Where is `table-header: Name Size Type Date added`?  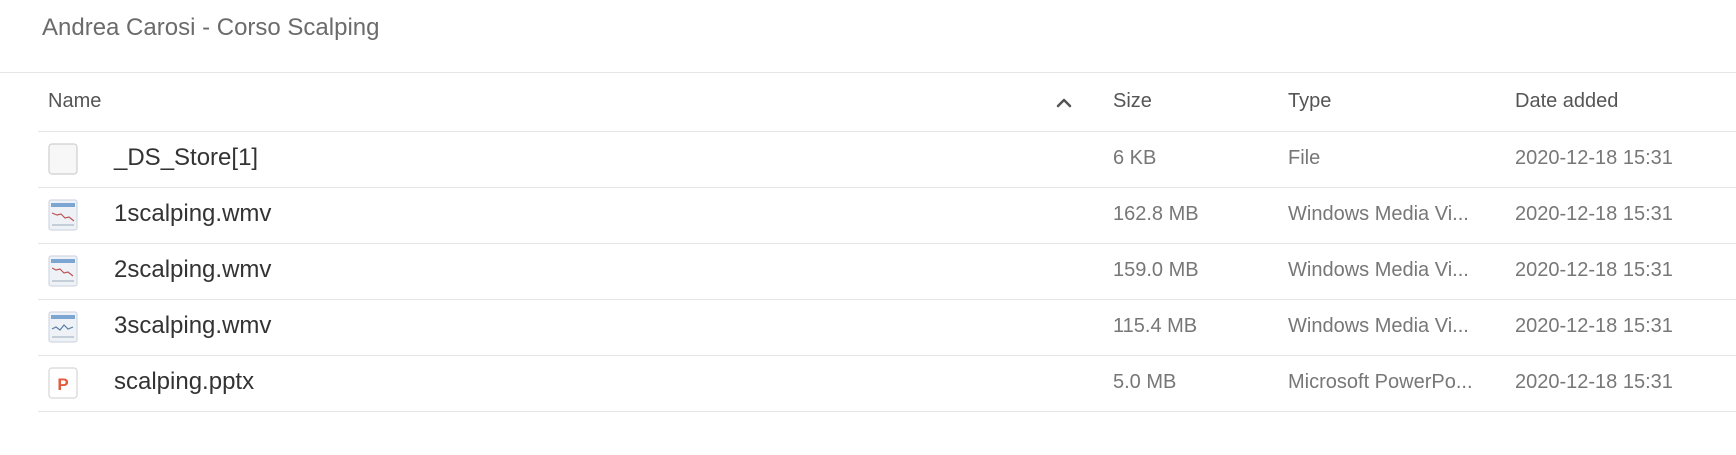 table-header: Name Size Type Date added is located at coordinates (887, 102).